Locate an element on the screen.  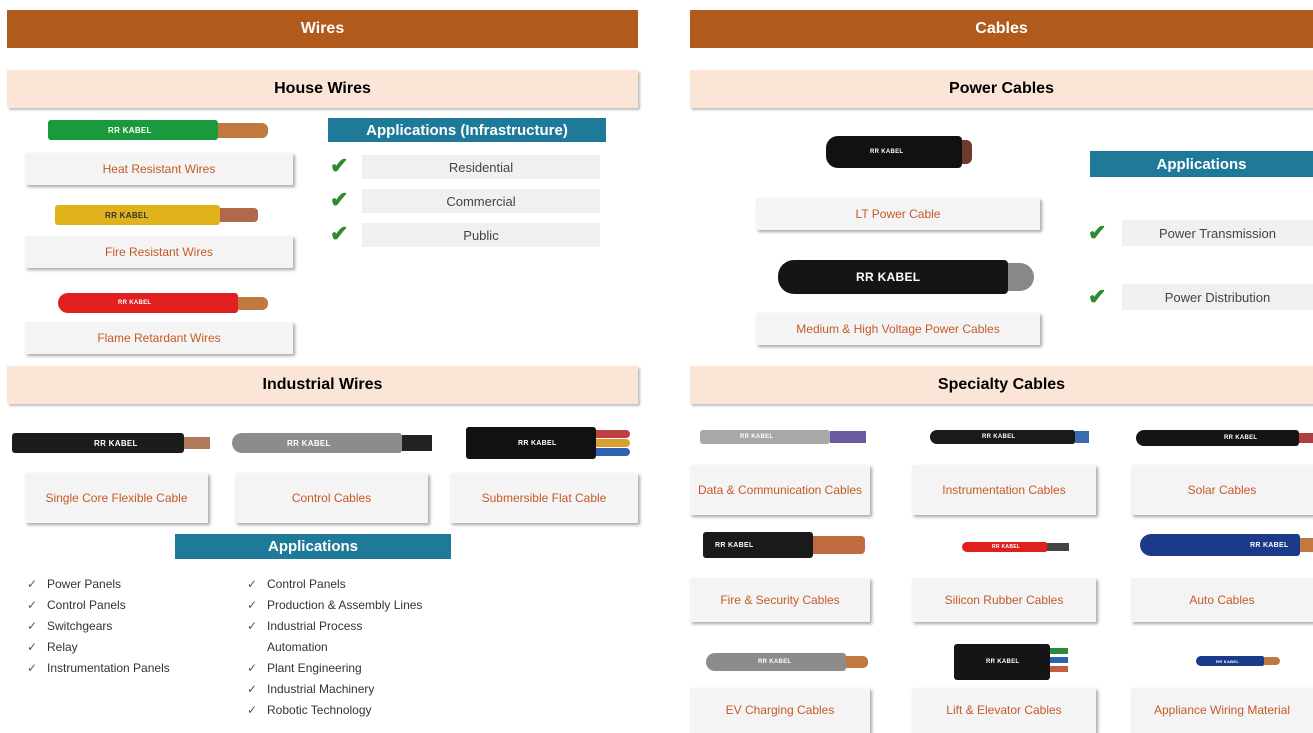
lt-power-cable-image: RR KABEL is located at coordinates (894, 152).